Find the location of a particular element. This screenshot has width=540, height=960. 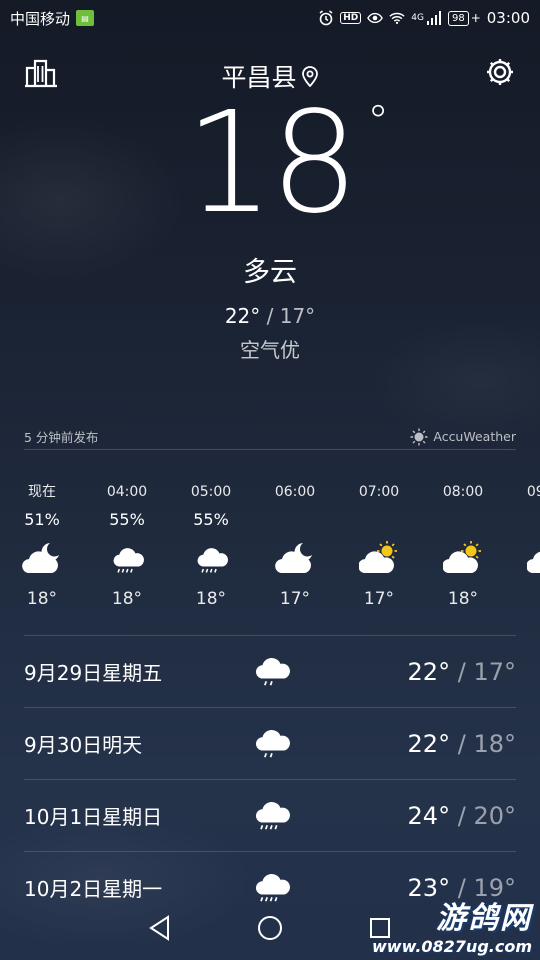

day-high: 24° is located at coordinates (429, 815).